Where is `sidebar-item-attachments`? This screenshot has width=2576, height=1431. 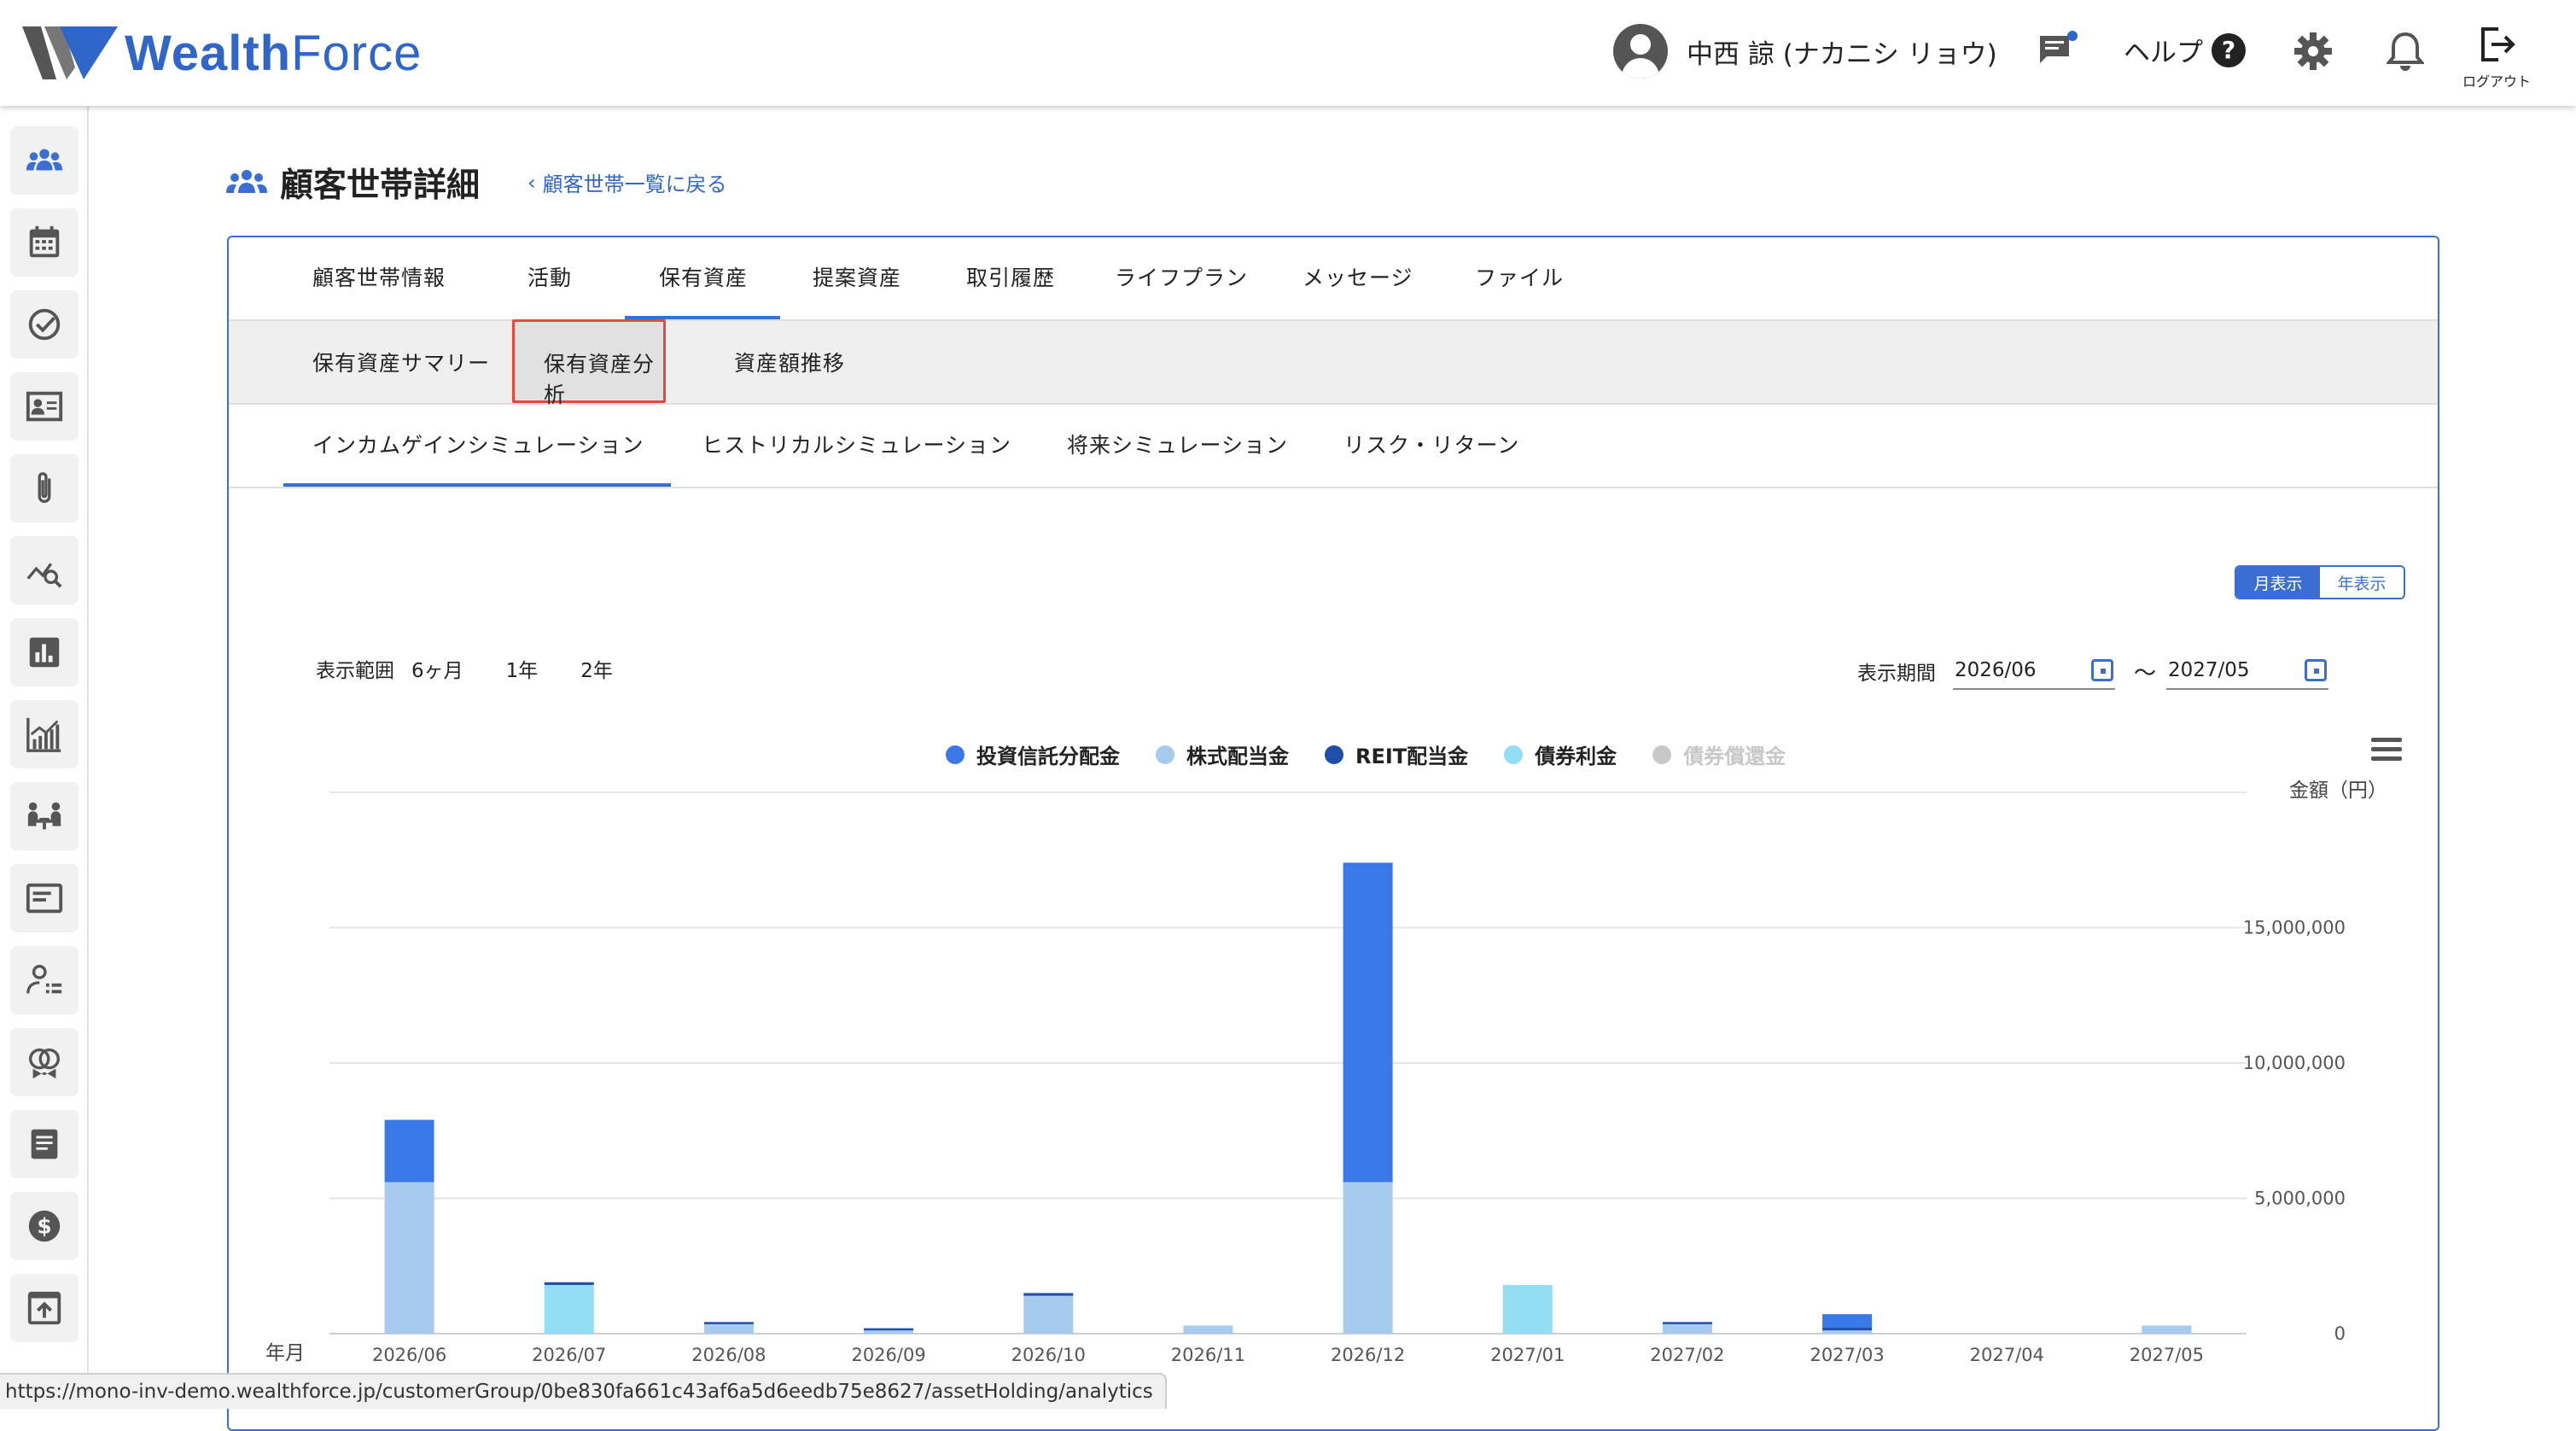
sidebar-item-attachments is located at coordinates (44, 489).